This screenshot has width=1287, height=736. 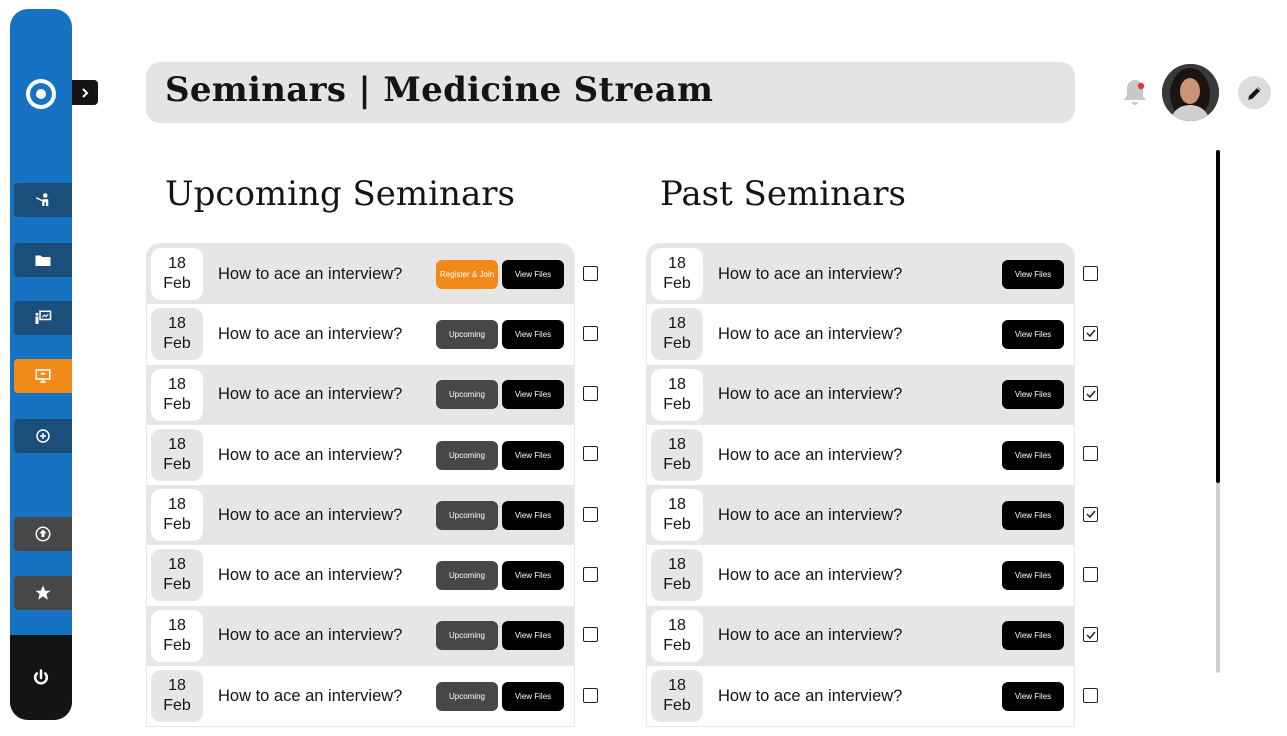 I want to click on star-icon, so click(x=43, y=592).